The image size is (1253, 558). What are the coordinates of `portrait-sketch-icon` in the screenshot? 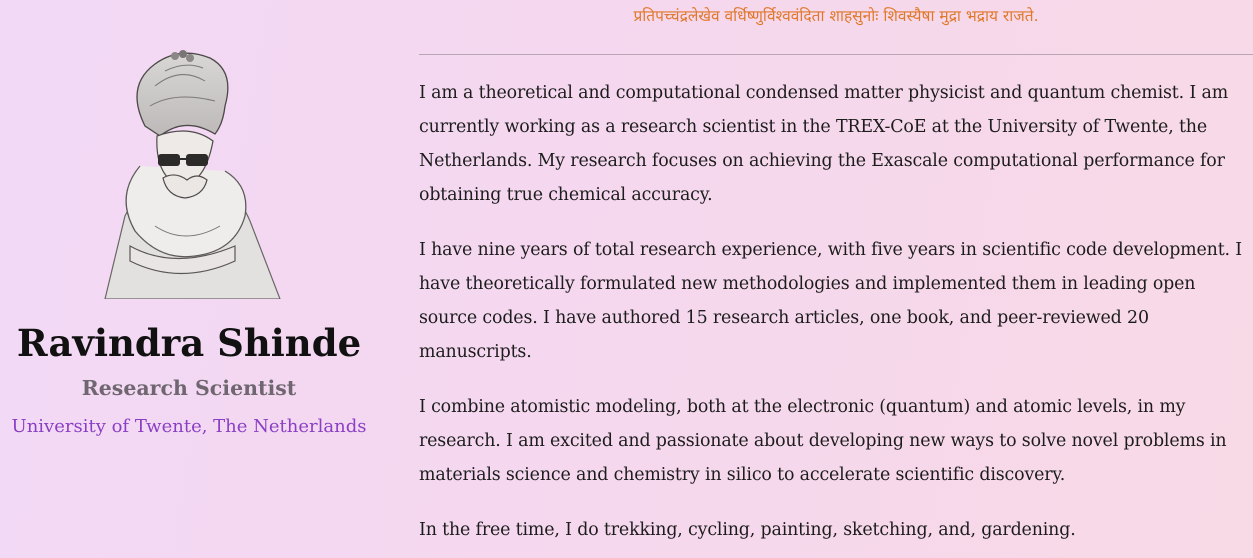 It's located at (192, 174).